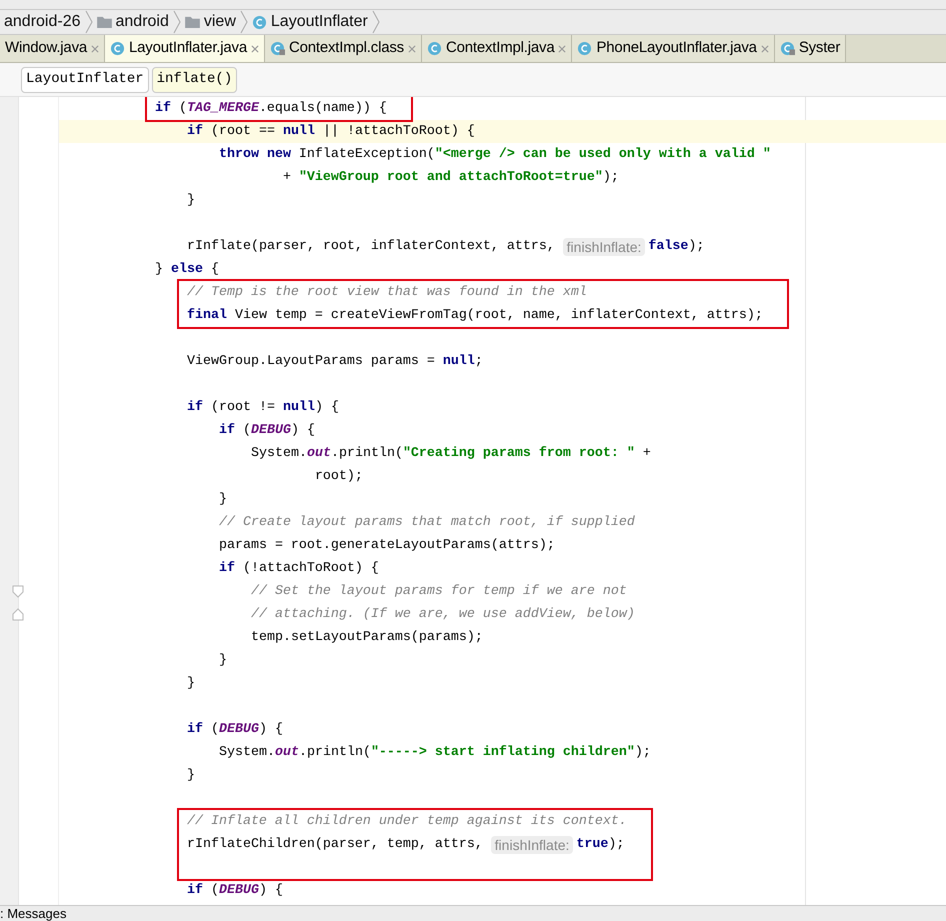  I want to click on editor-tab: Window.java, so click(53, 48).